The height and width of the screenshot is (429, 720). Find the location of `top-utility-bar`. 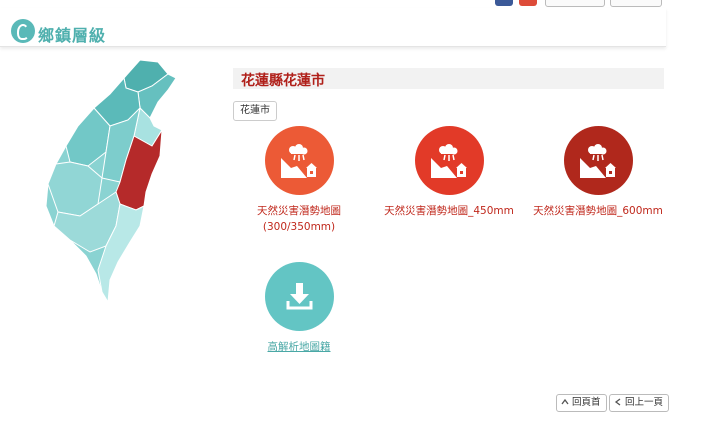

top-utility-bar is located at coordinates (360, 4).